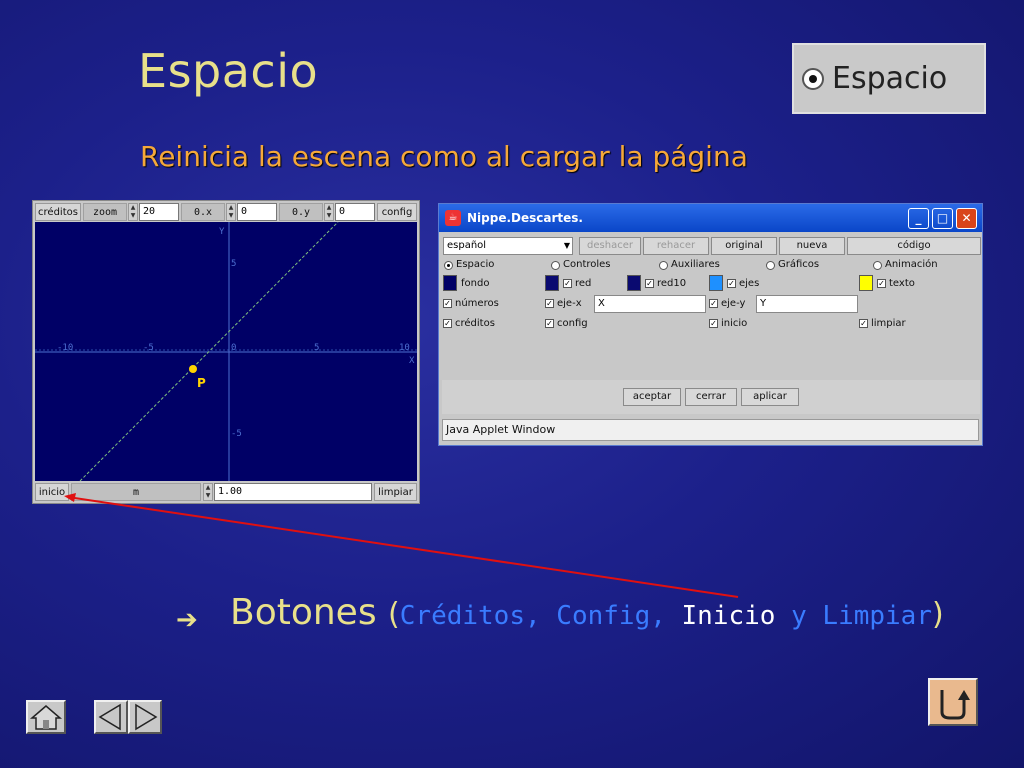 The image size is (1024, 768). Describe the element at coordinates (540, 616) in the screenshot. I see `bullet-items-a: Créditos, Config,` at that location.